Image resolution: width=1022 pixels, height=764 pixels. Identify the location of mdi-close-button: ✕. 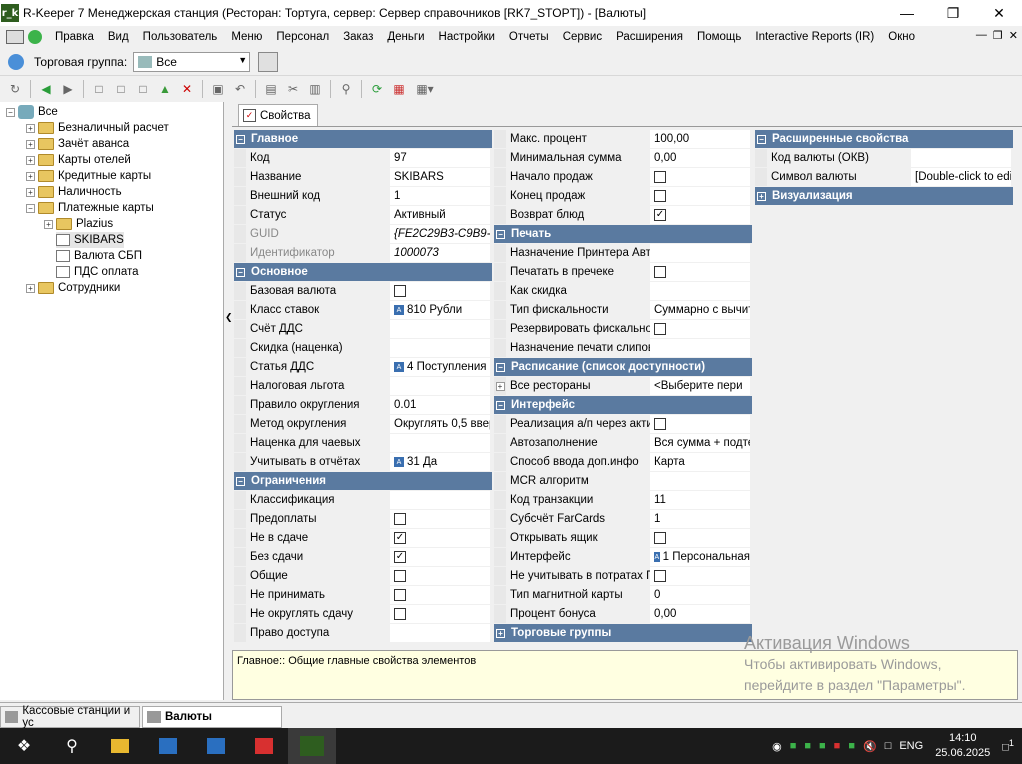
(1013, 35).